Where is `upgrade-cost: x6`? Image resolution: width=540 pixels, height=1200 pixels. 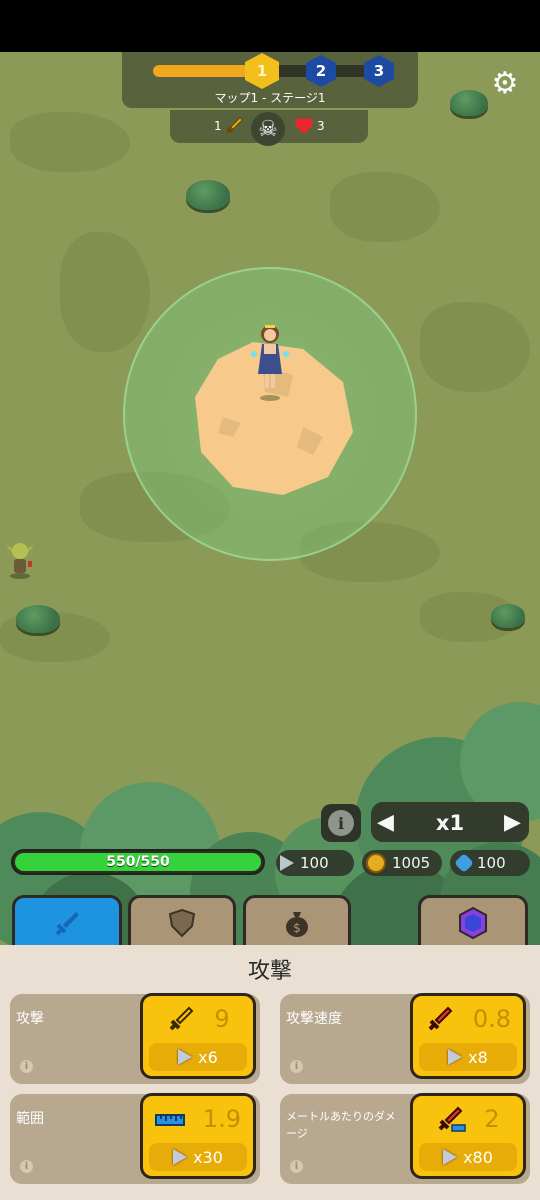
upgrade-cost: x6 is located at coordinates (198, 1057).